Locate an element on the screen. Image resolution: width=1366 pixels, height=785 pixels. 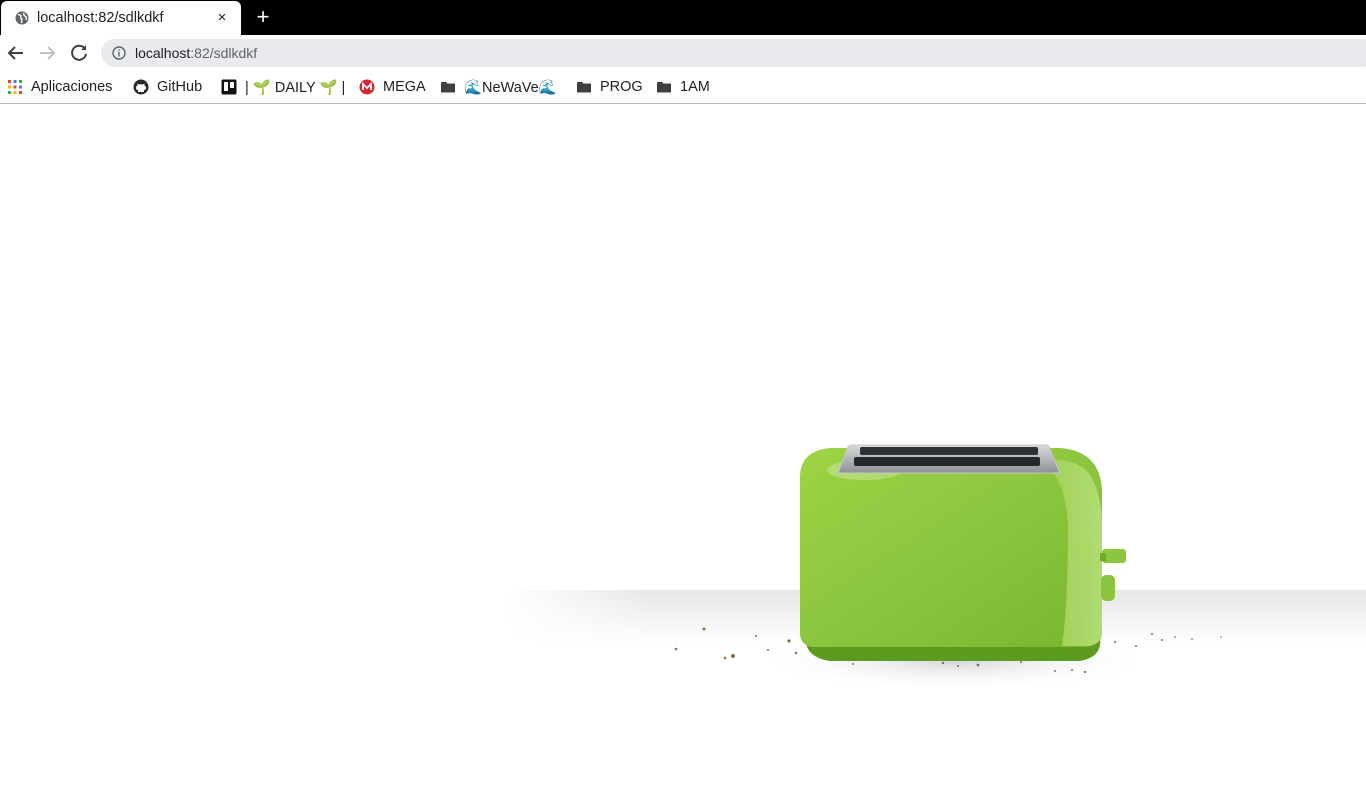
bookmark-label: GitHub is located at coordinates (180, 87).